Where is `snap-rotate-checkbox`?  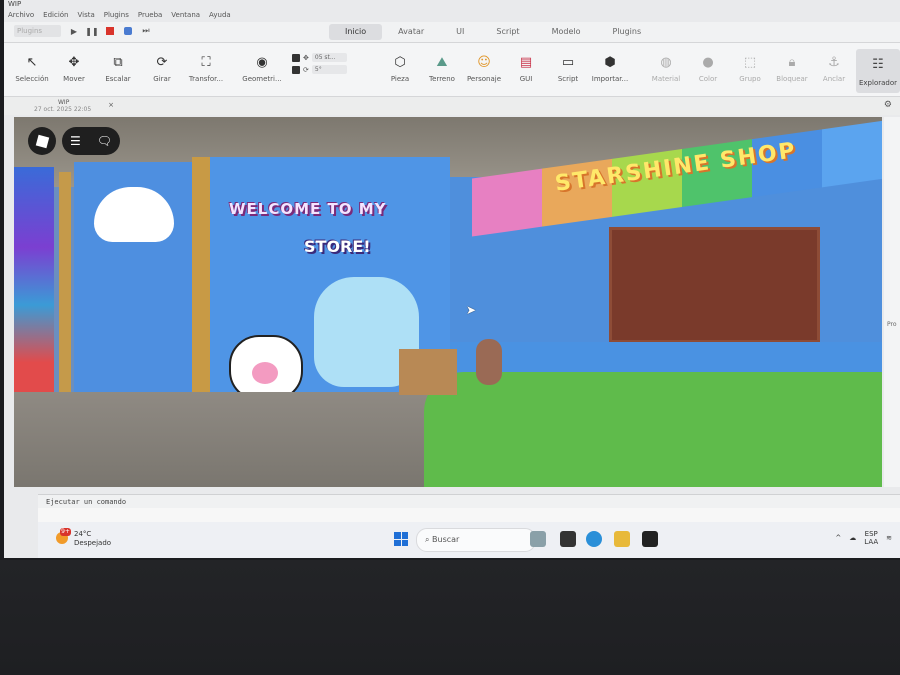
snap-rotate-checkbox is located at coordinates (296, 69).